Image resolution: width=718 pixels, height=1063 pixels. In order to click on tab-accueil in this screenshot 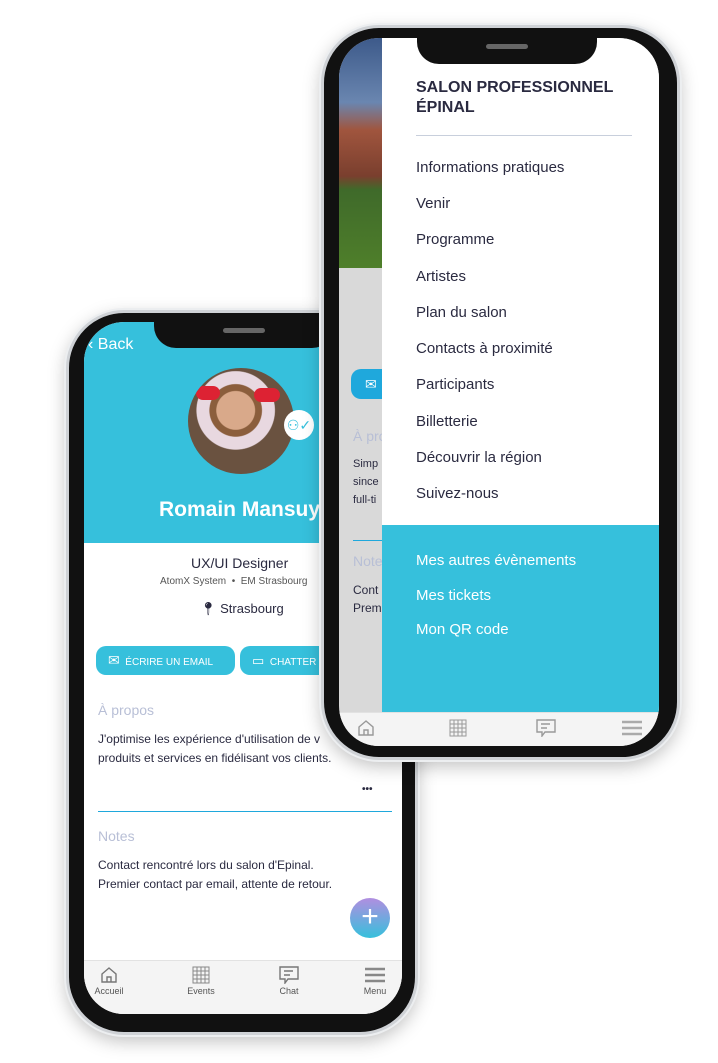, I will do `click(366, 729)`.